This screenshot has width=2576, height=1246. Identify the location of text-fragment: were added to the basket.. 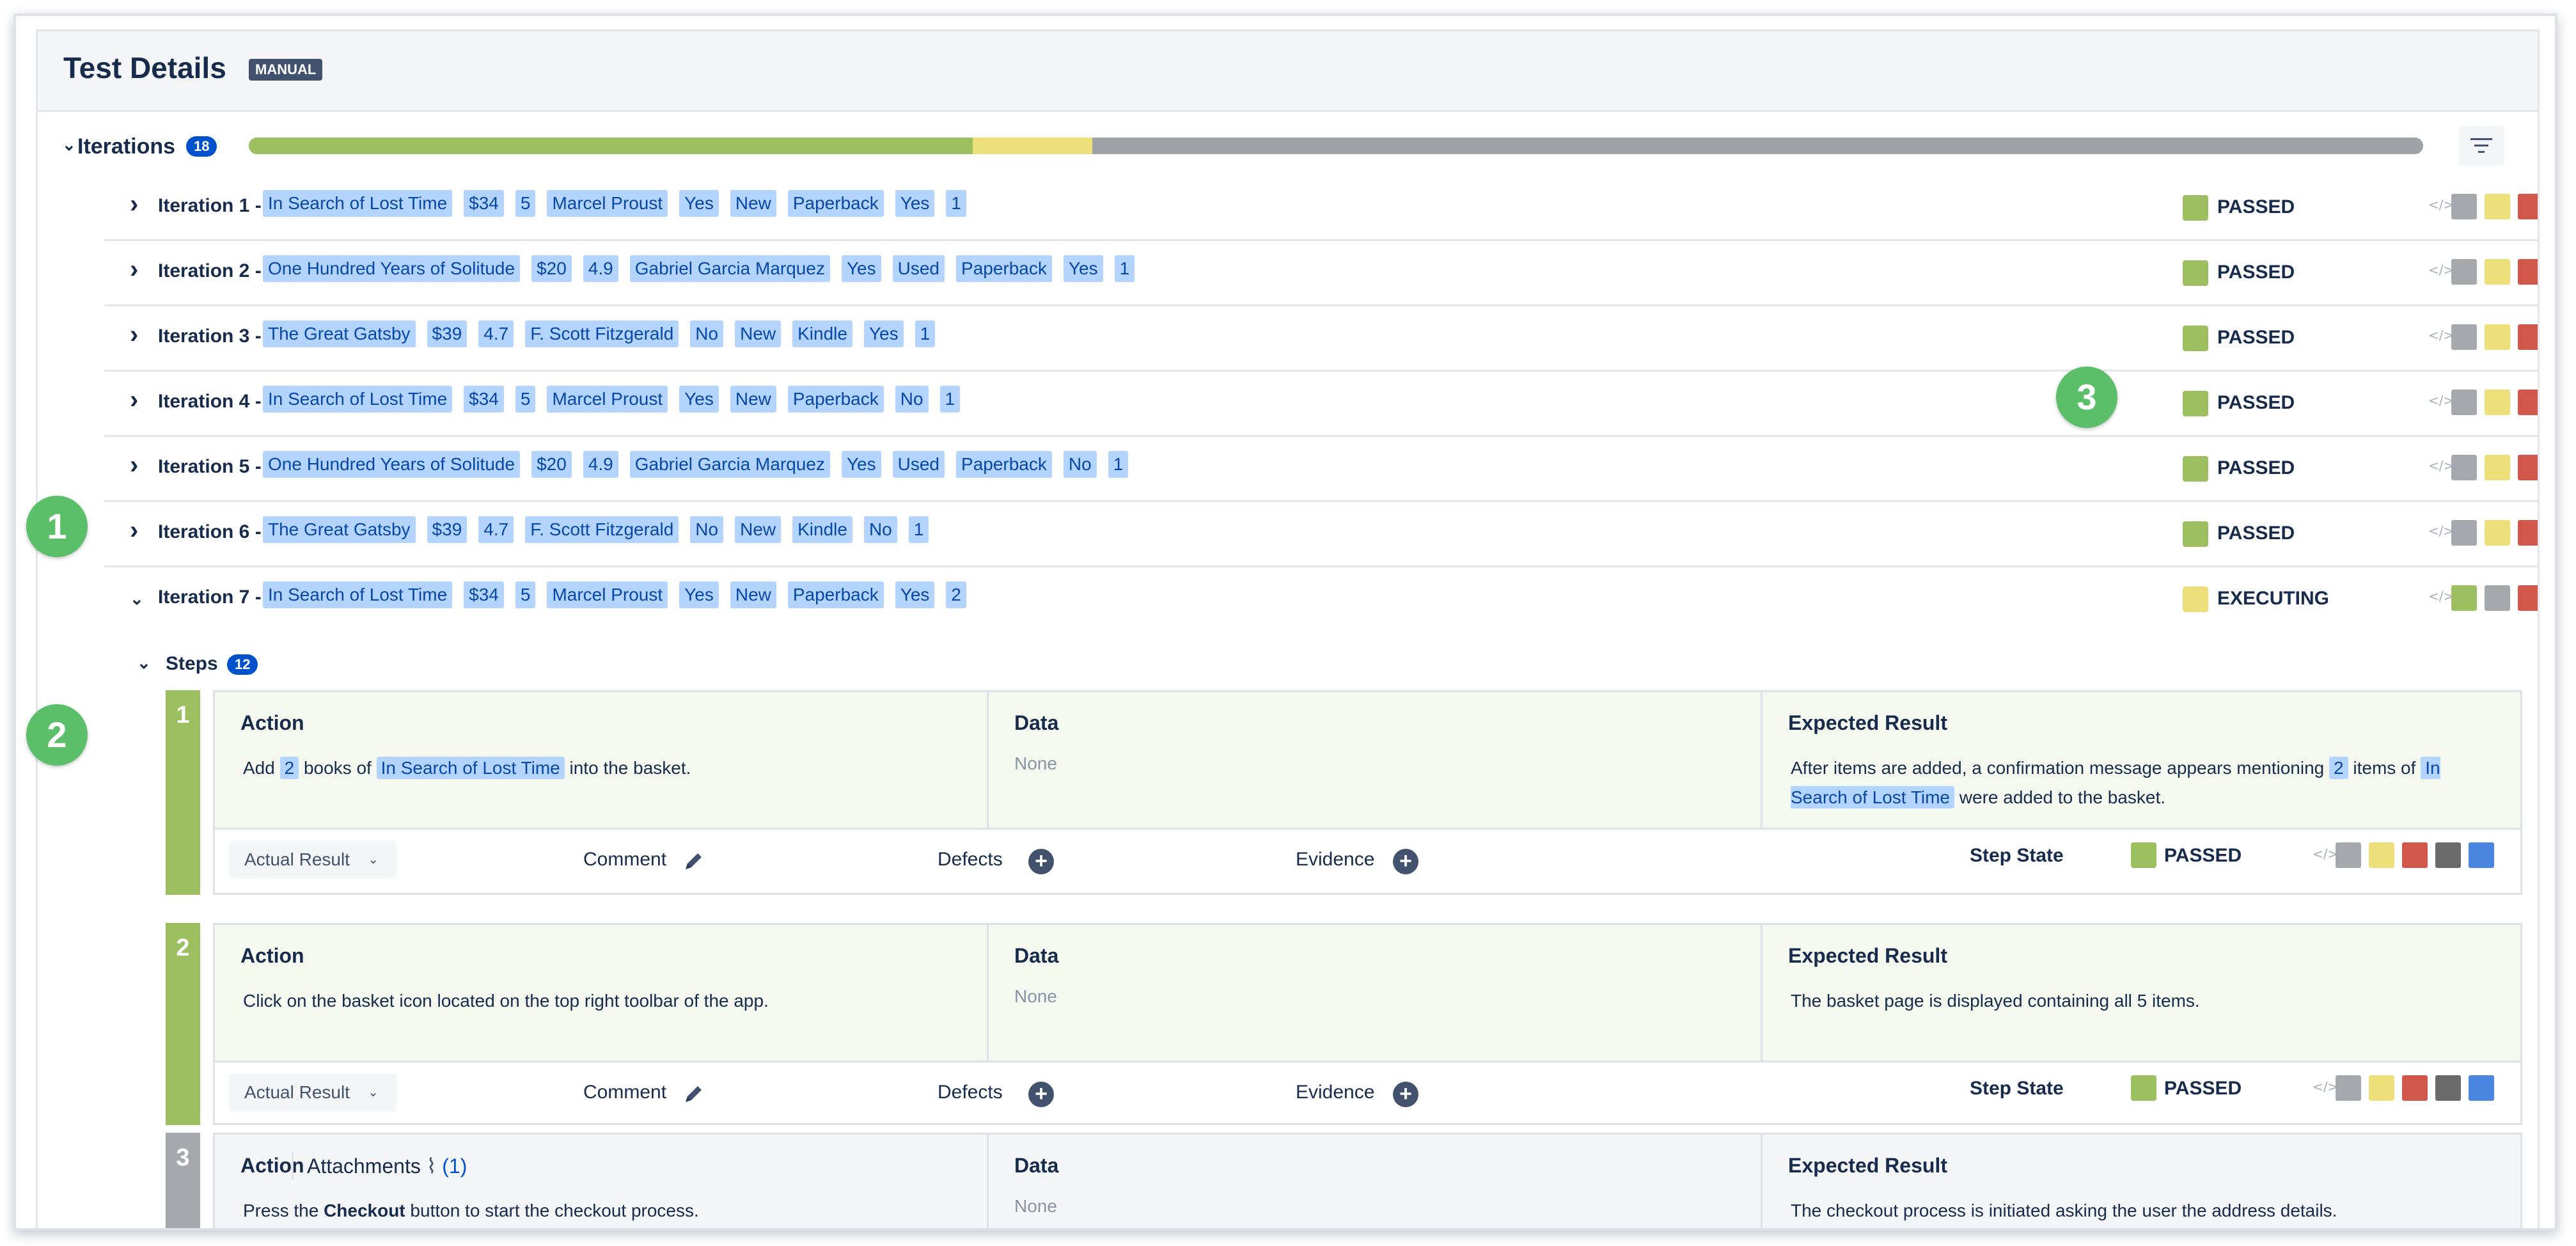
(2060, 797).